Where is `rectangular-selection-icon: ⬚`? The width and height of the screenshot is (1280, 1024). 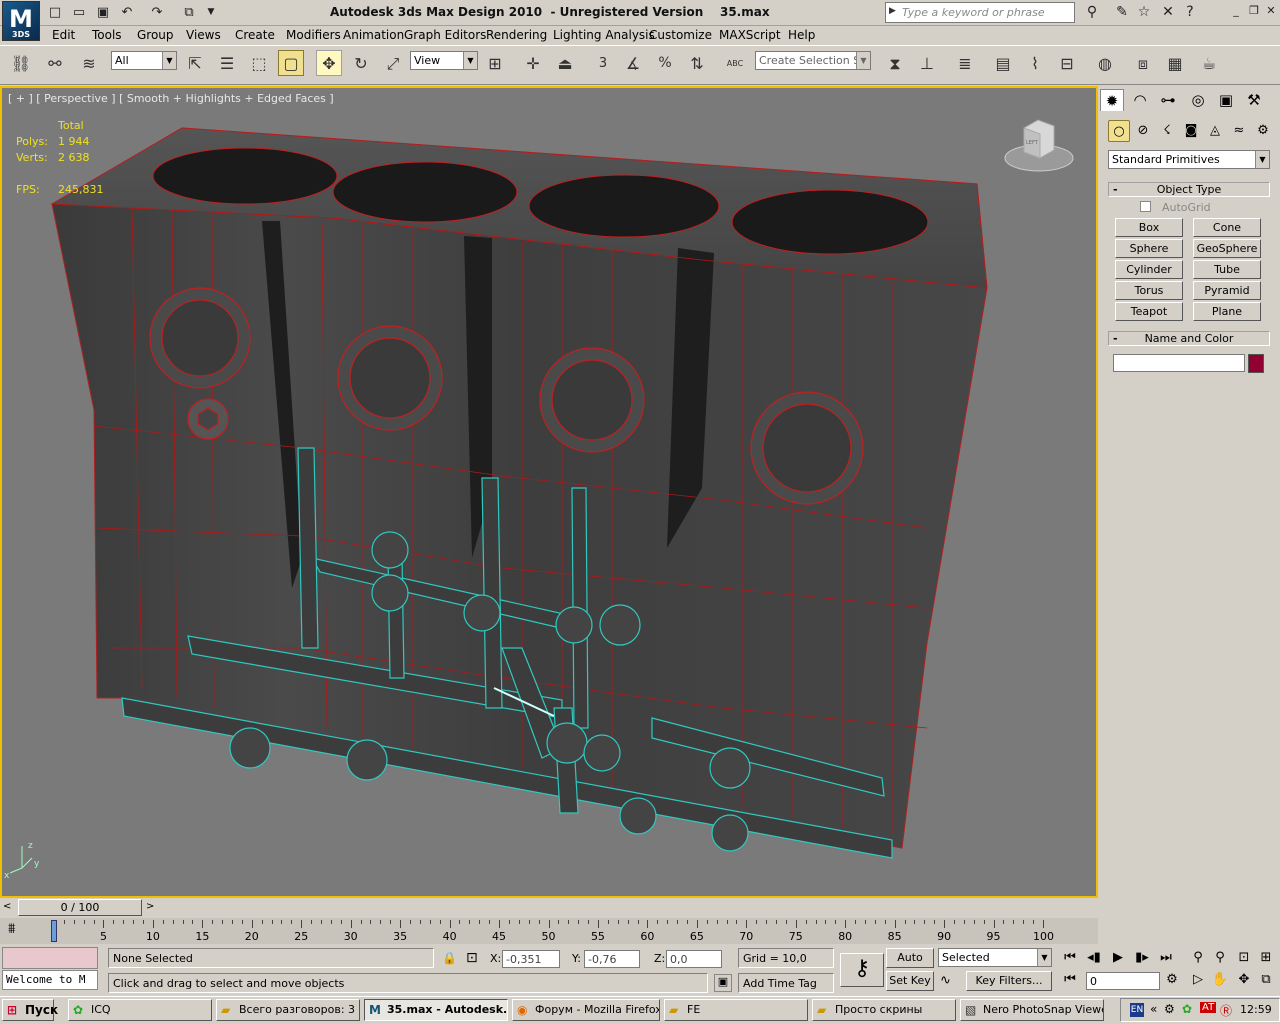
rectangular-selection-icon: ⬚ is located at coordinates (259, 63).